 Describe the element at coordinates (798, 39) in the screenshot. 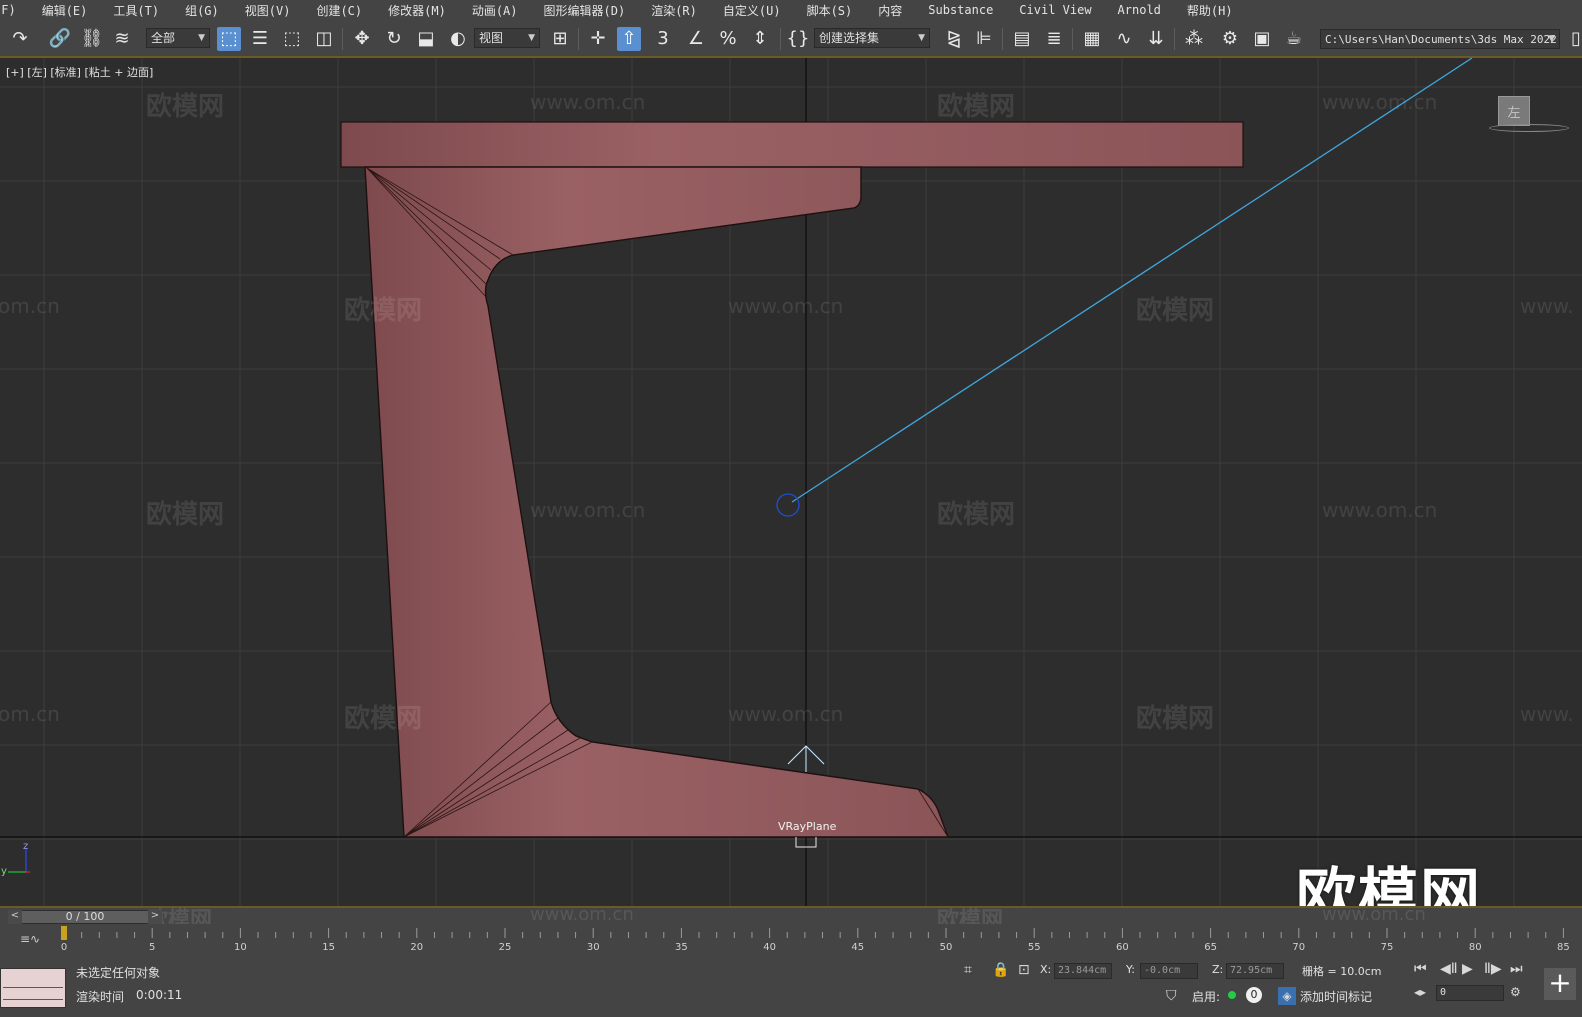

I see `edit-named-selection-icon: {}` at that location.